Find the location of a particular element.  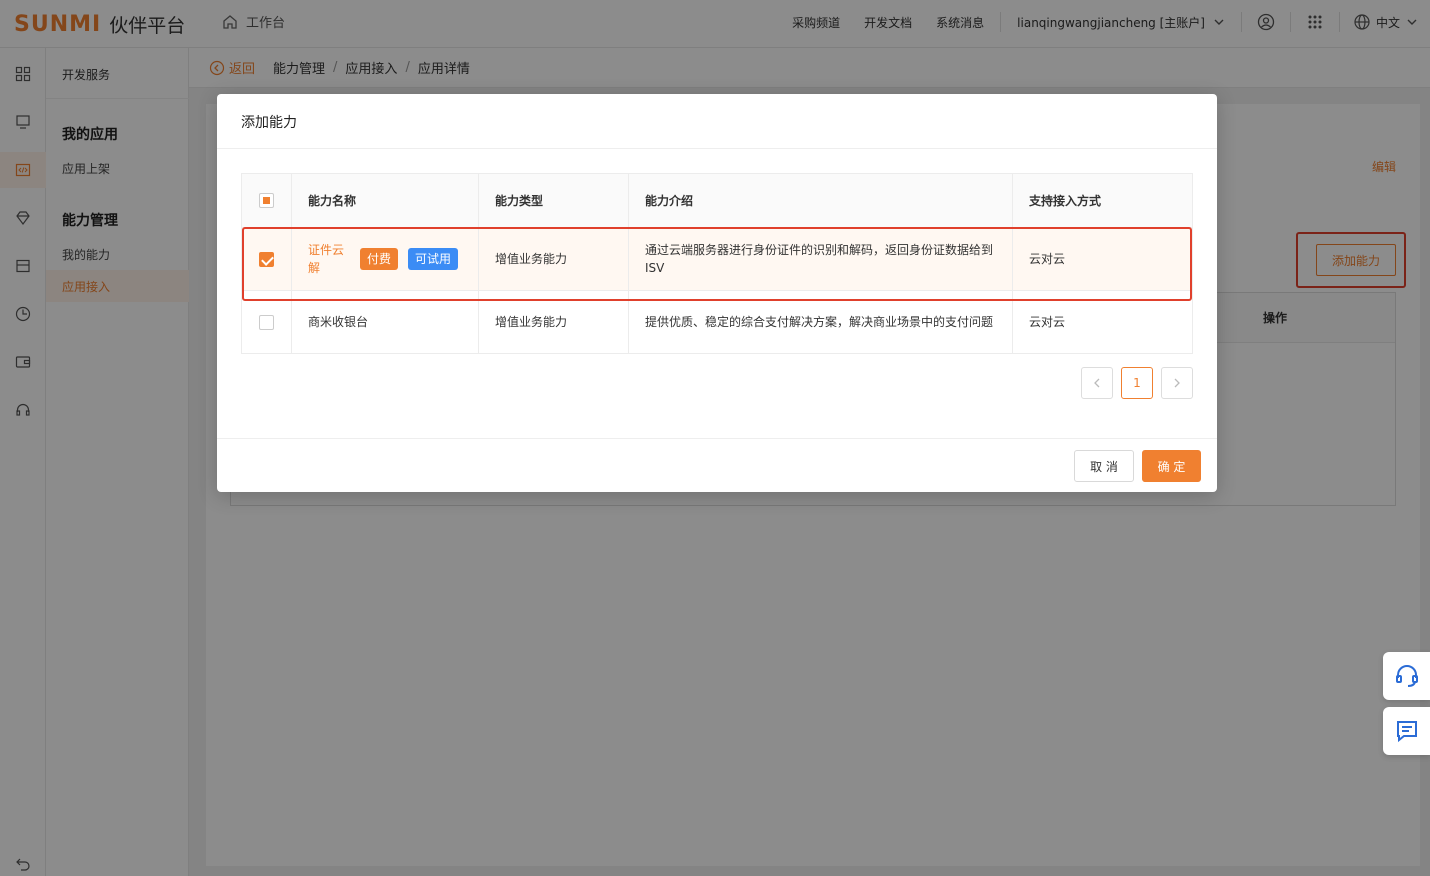

confirm-button: 确 定 is located at coordinates (1171, 466).